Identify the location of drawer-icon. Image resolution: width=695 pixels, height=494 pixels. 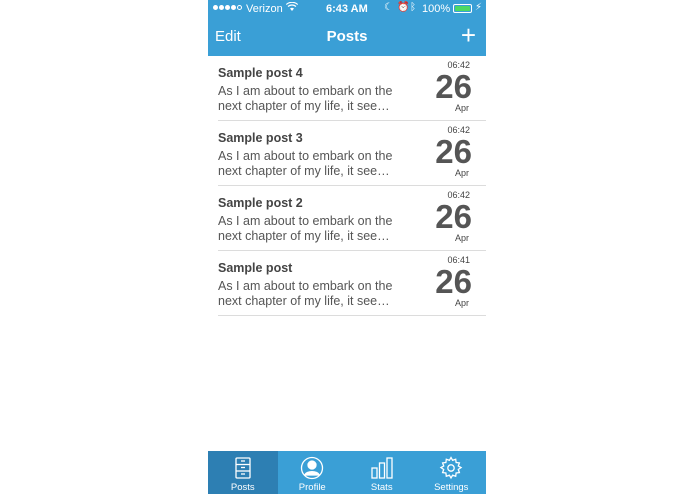
(243, 468).